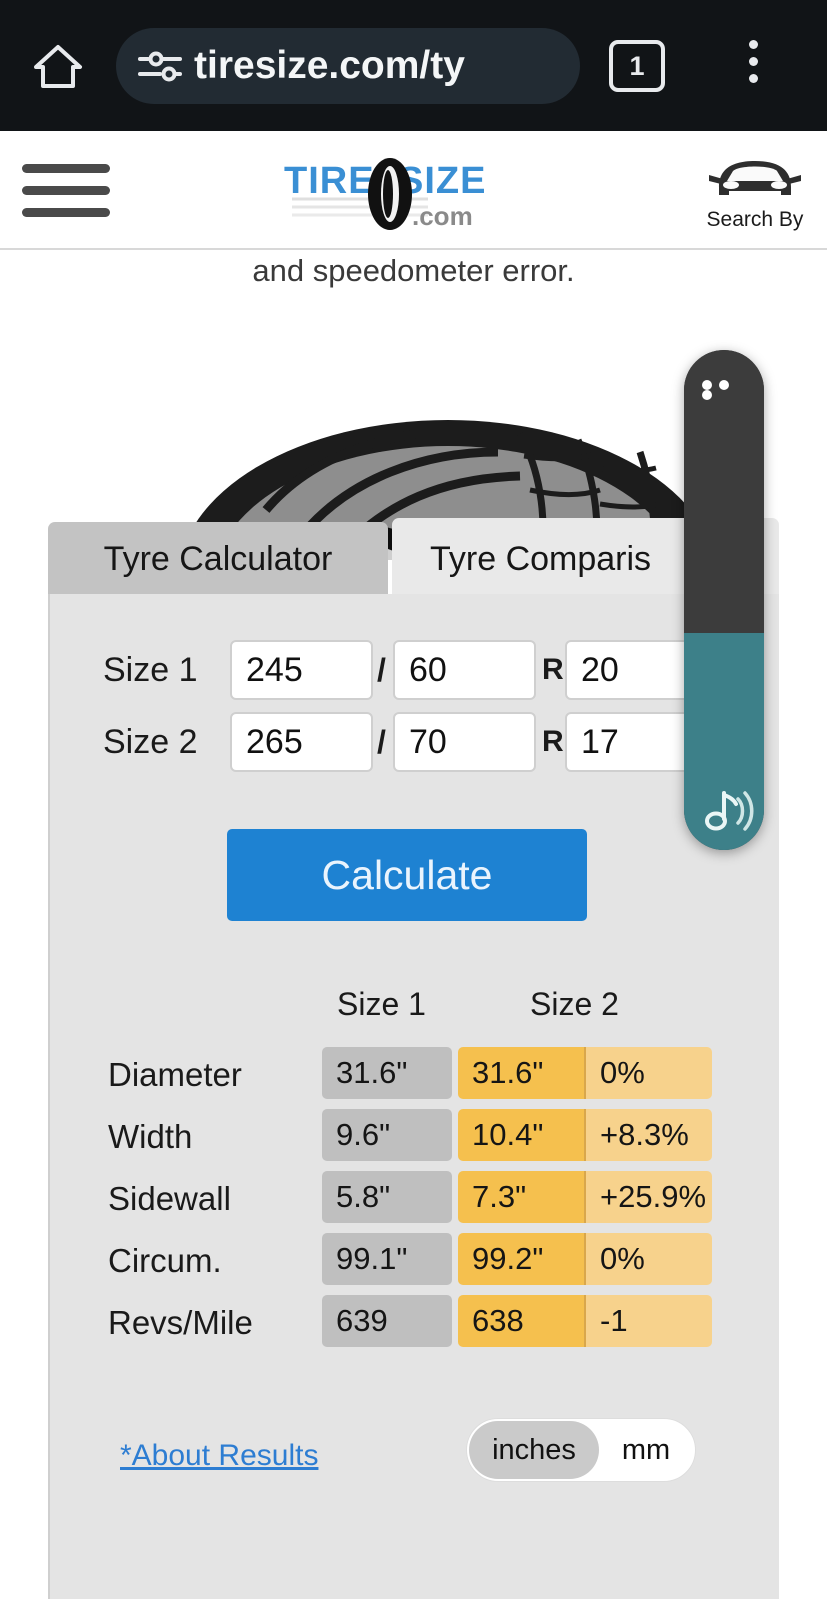  Describe the element at coordinates (464, 670) in the screenshot. I see `size1-ratio-input: 60` at that location.